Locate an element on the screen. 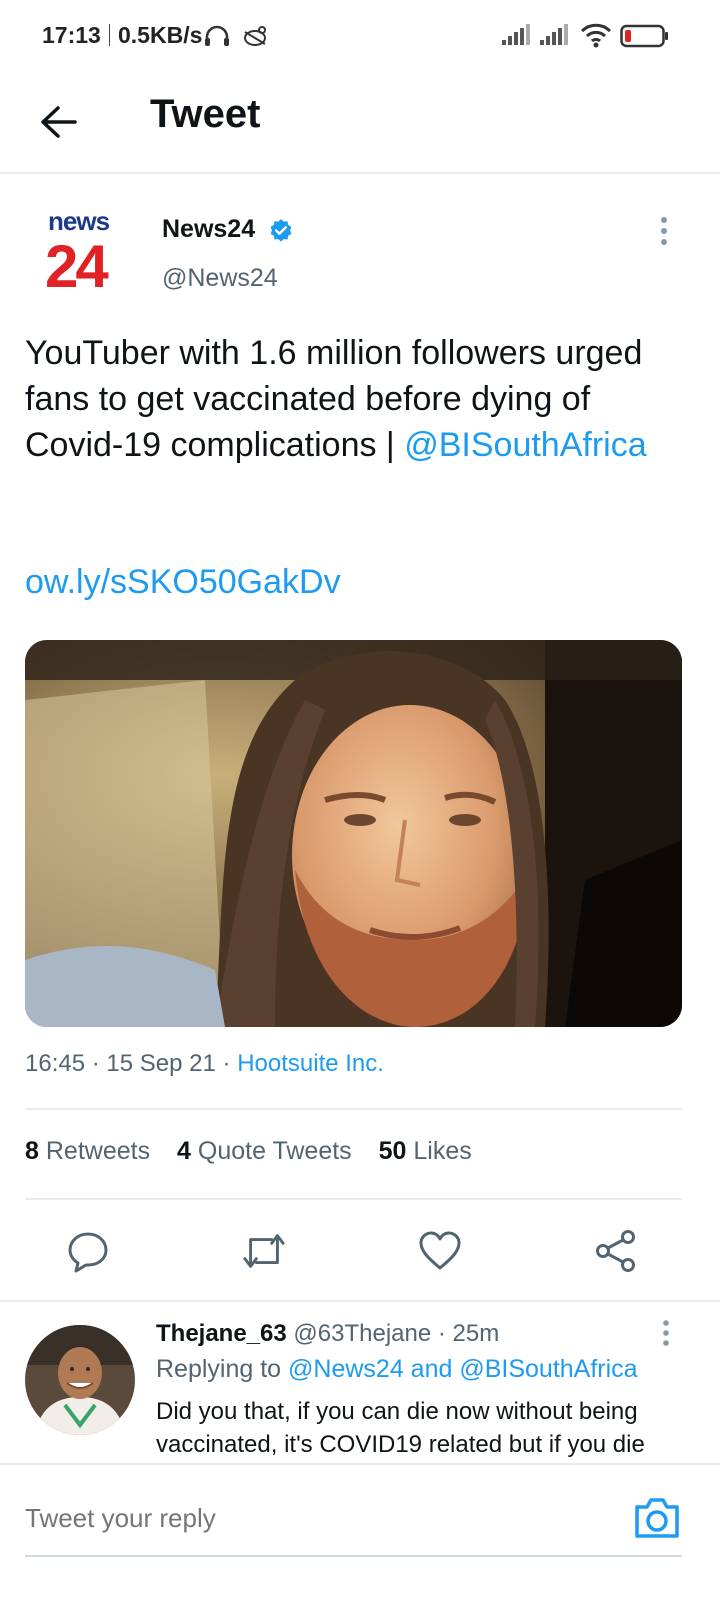 The image size is (720, 1602). reply-composer is located at coordinates (360, 1532).